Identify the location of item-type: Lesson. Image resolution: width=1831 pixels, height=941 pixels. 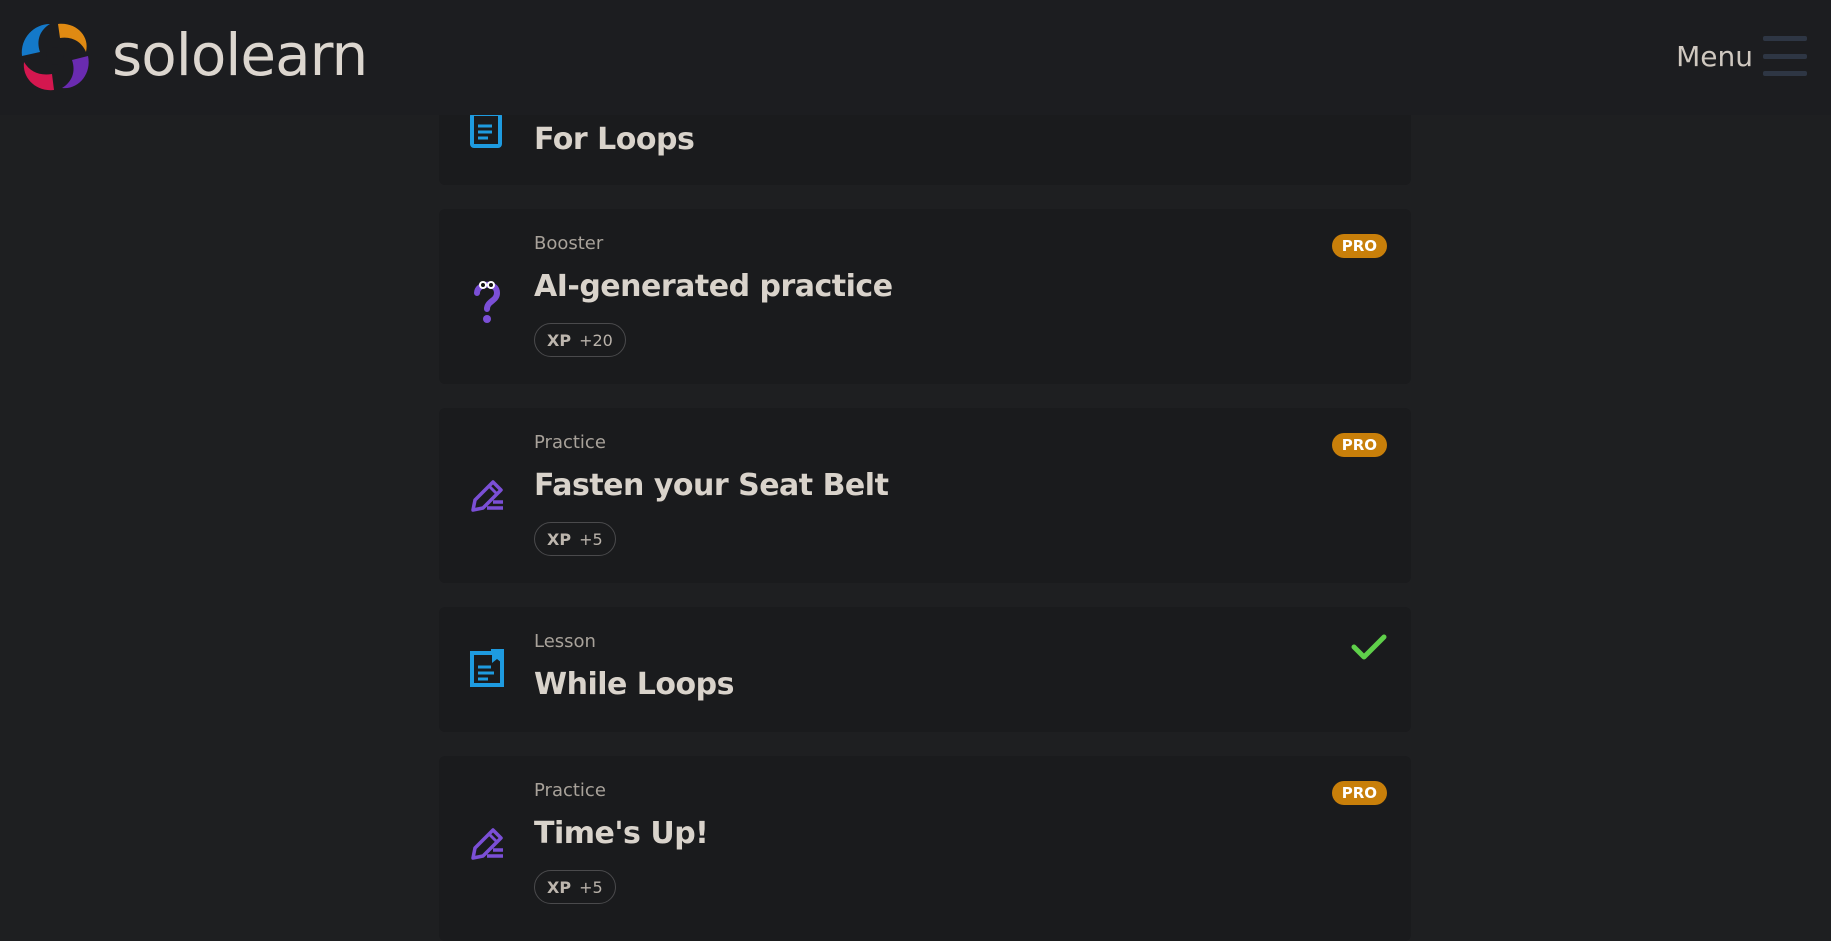
(565, 641).